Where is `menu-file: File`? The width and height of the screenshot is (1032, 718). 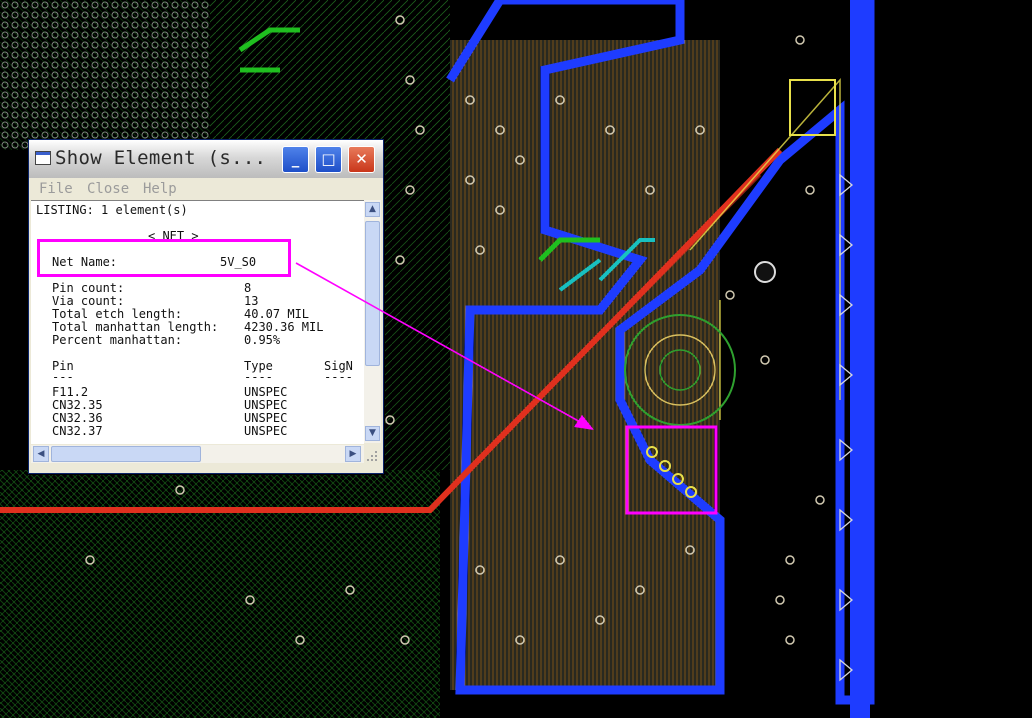 menu-file: File is located at coordinates (56, 189).